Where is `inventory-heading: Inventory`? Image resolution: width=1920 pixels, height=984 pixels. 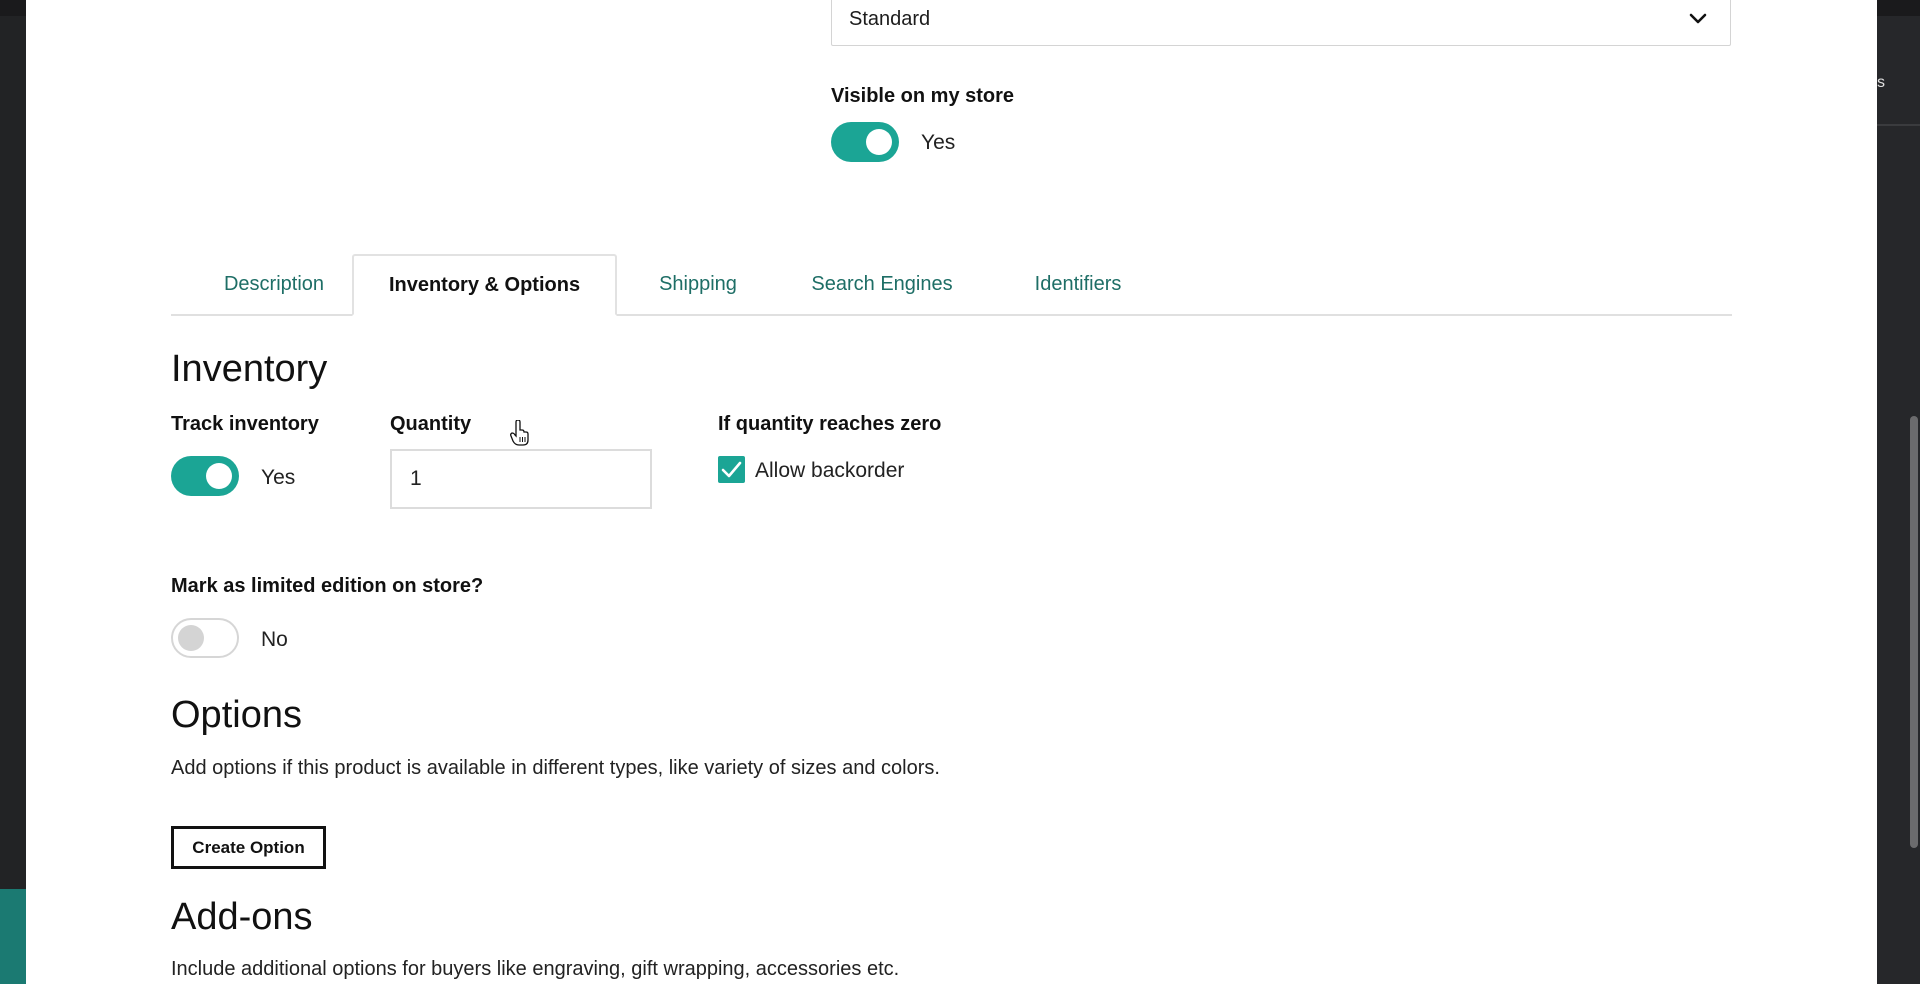
inventory-heading: Inventory is located at coordinates (249, 369).